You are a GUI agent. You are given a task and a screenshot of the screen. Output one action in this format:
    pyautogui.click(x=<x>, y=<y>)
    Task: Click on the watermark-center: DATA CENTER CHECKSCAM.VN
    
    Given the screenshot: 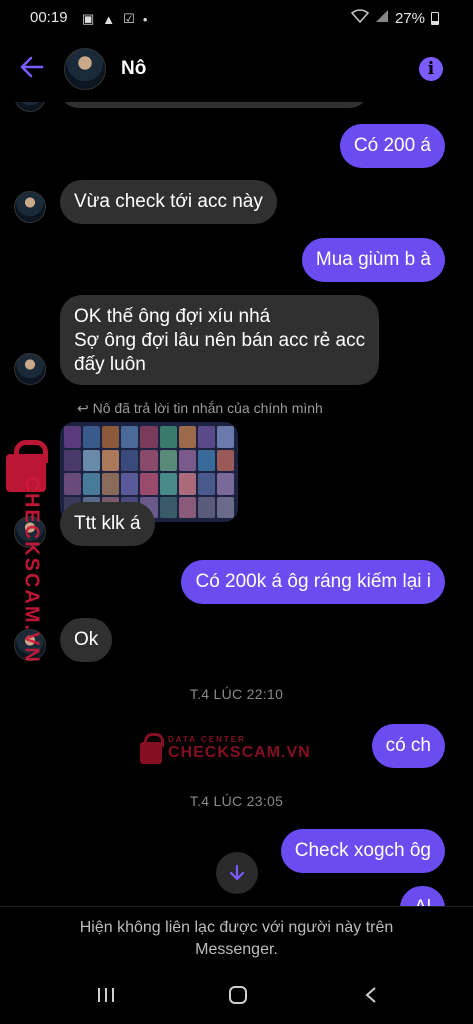 What is the action you would take?
    pyautogui.click(x=225, y=748)
    